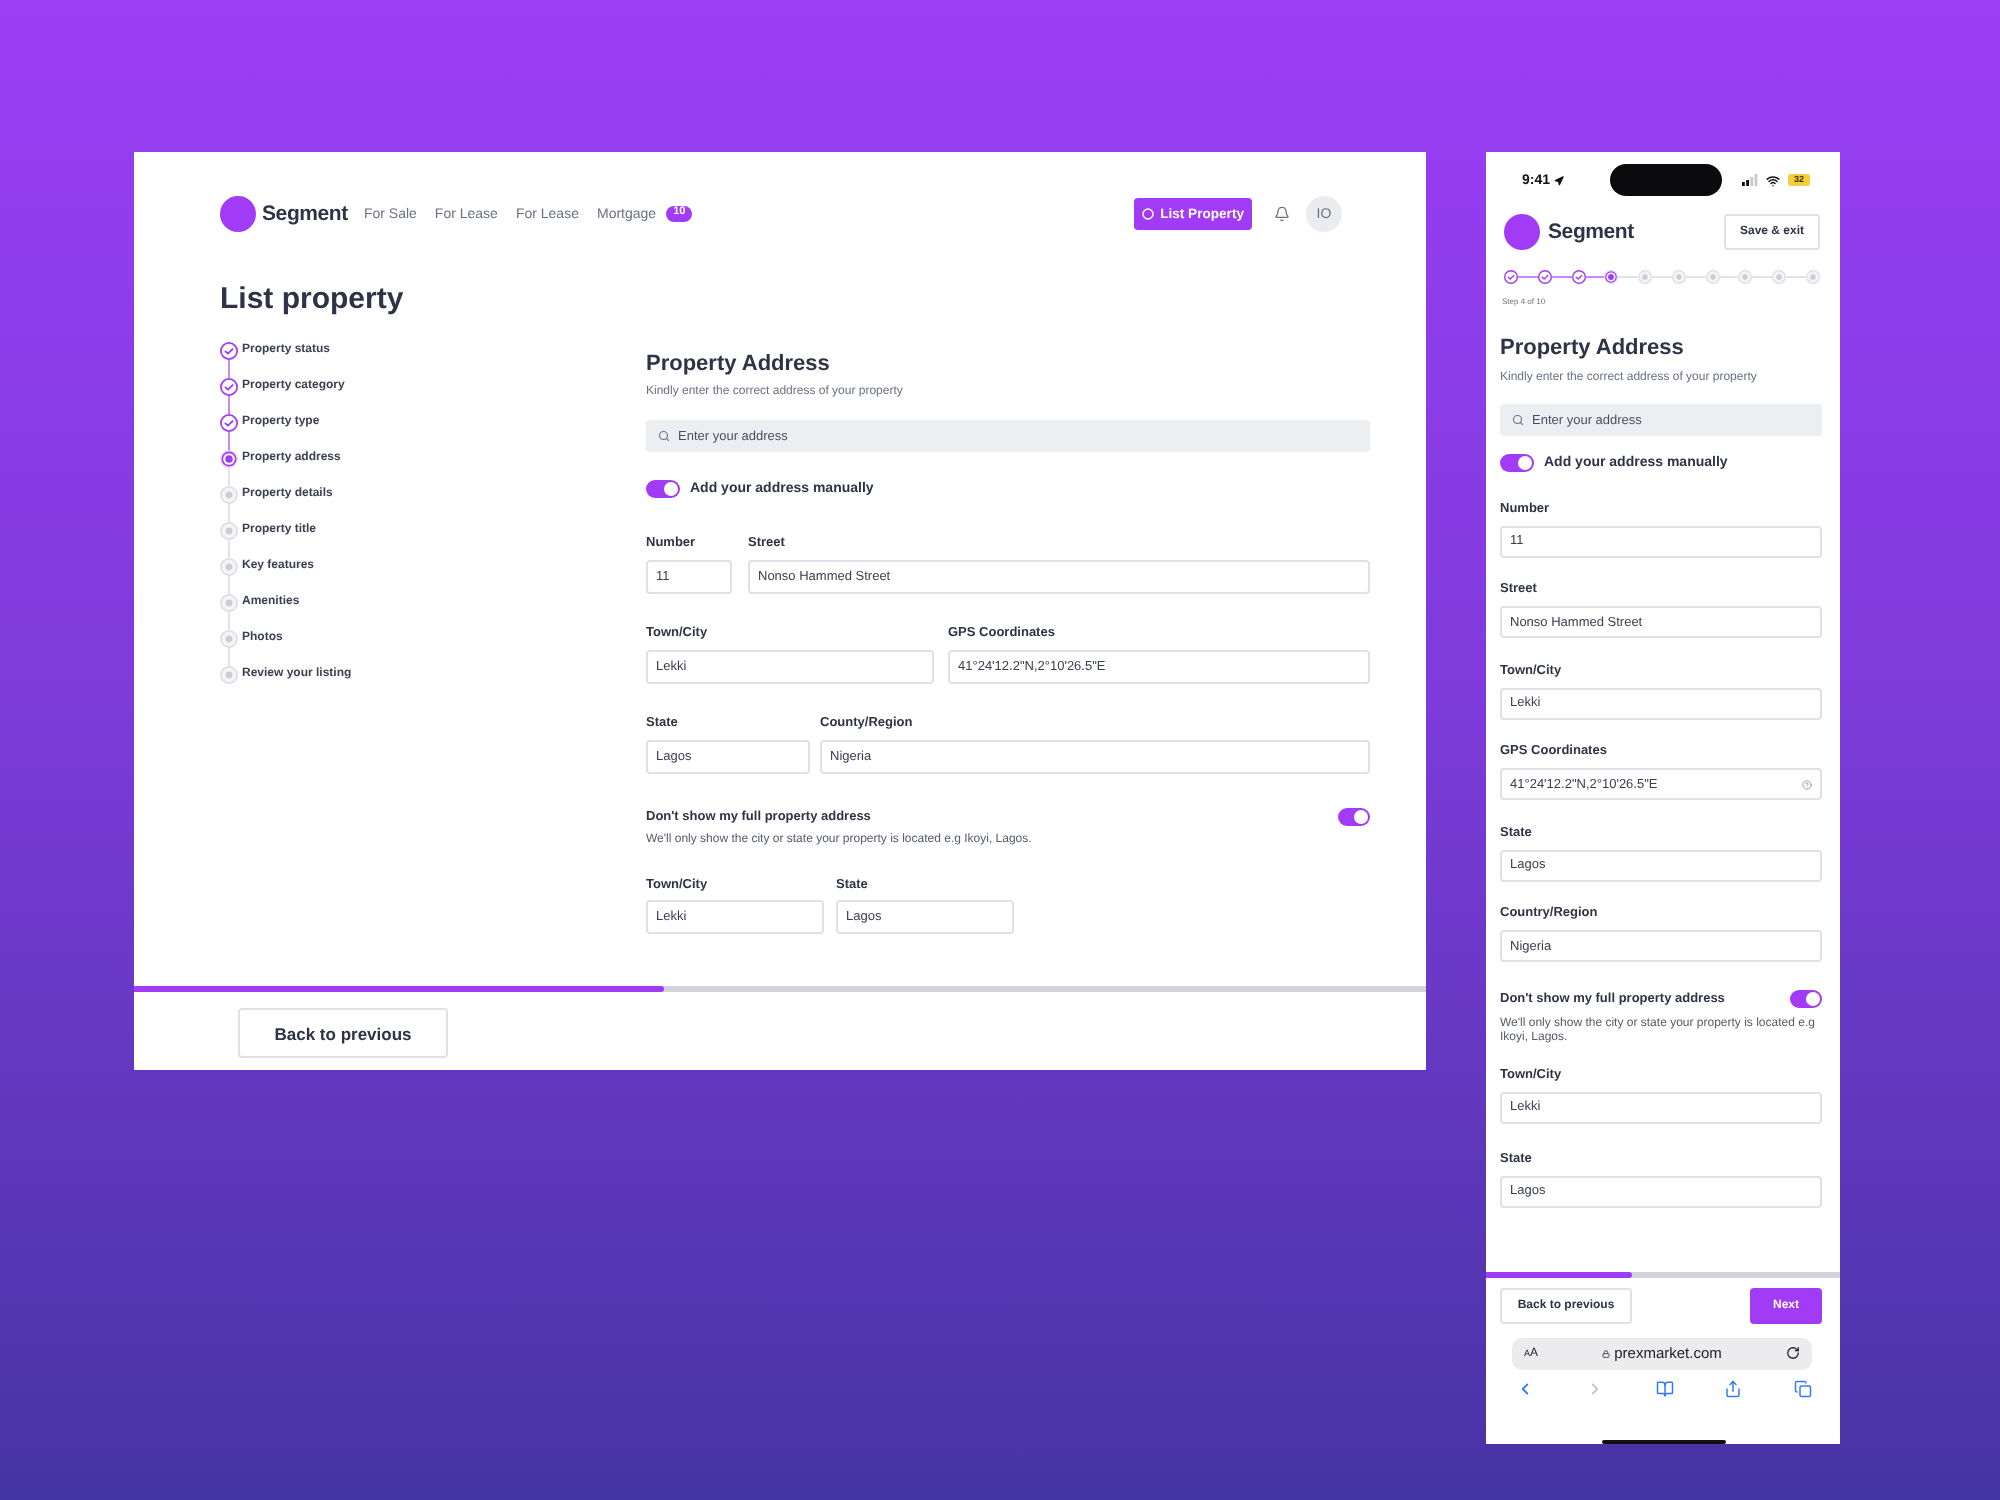 This screenshot has height=1500, width=2000. I want to click on home-indicator, so click(1663, 1441).